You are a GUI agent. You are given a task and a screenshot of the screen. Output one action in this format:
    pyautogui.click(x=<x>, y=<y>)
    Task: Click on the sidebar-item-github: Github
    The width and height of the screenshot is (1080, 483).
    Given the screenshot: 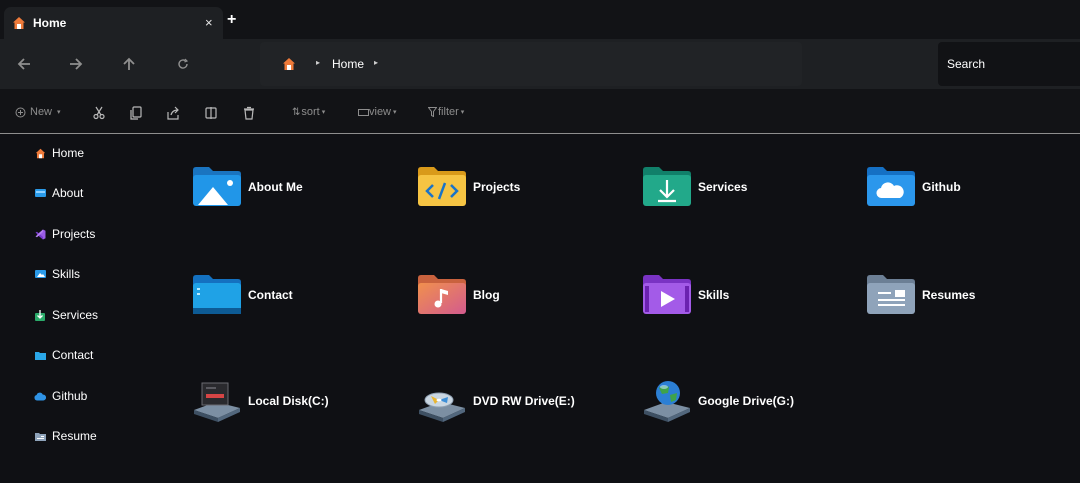 What is the action you would take?
    pyautogui.click(x=60, y=396)
    